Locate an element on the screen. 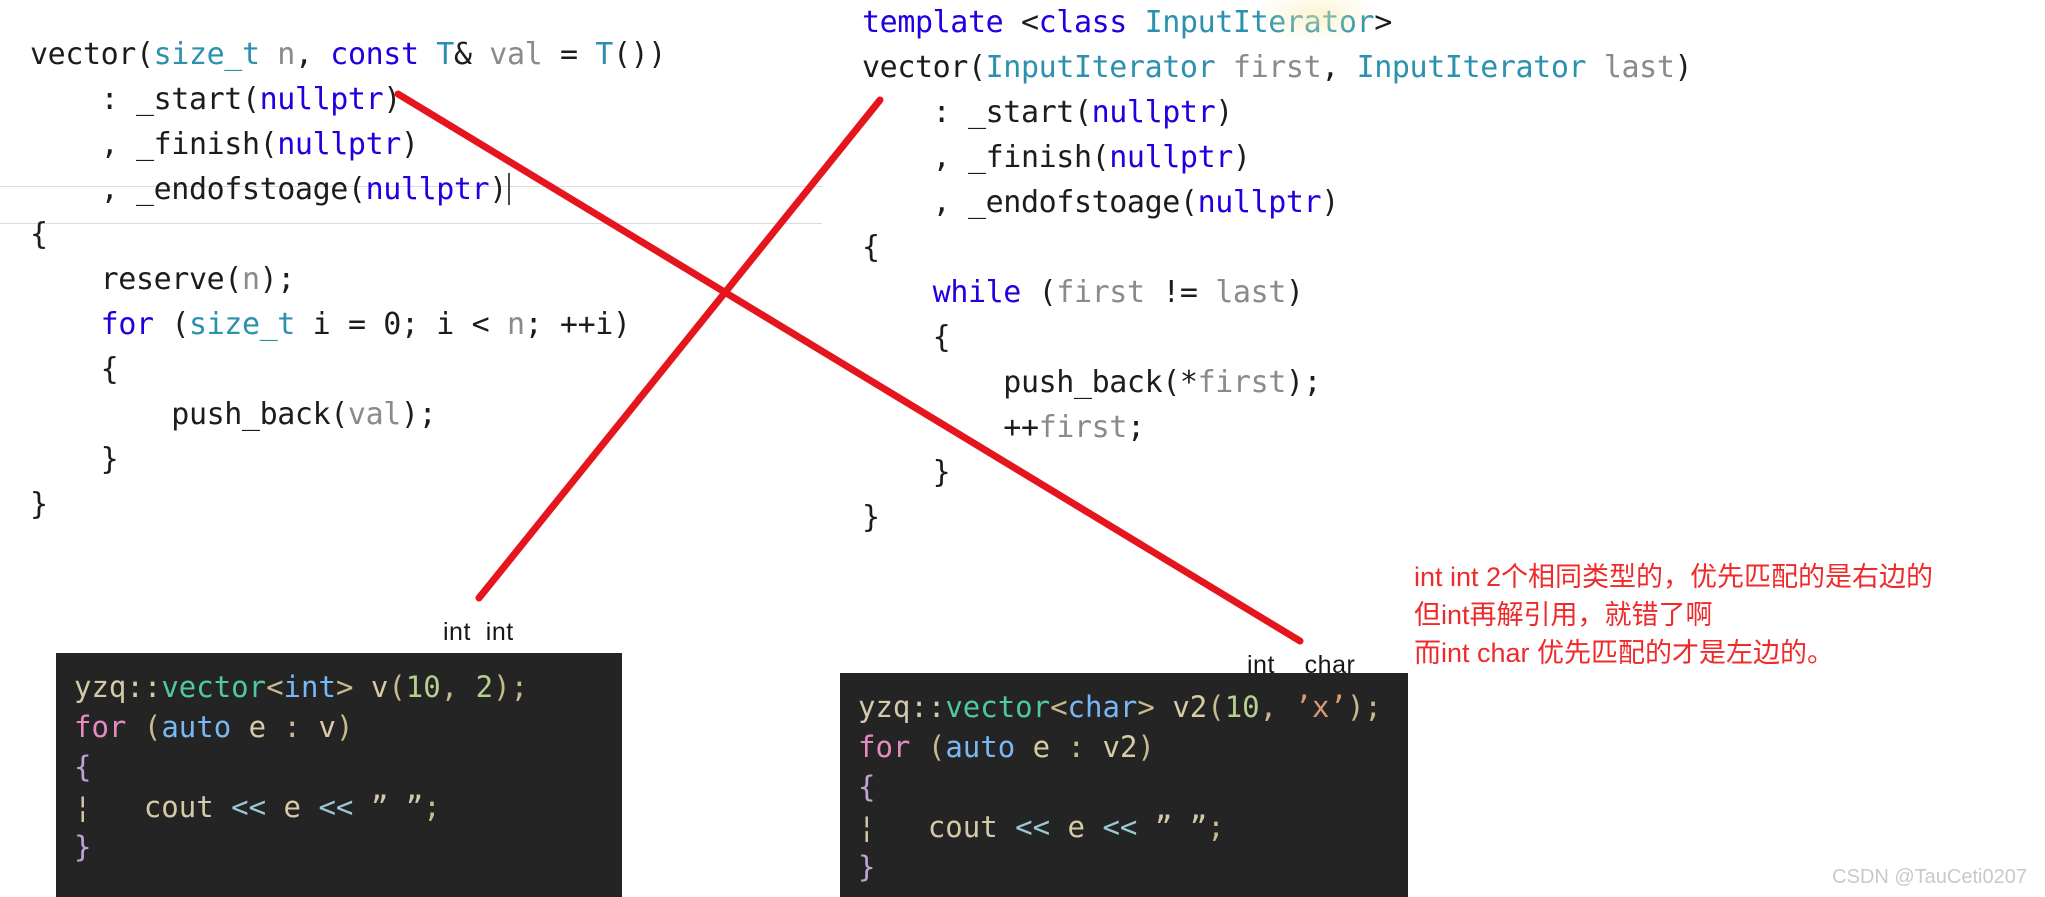 This screenshot has height=897, width=2045. dark-code-line: for (auto e : v2) is located at coordinates (1124, 747).